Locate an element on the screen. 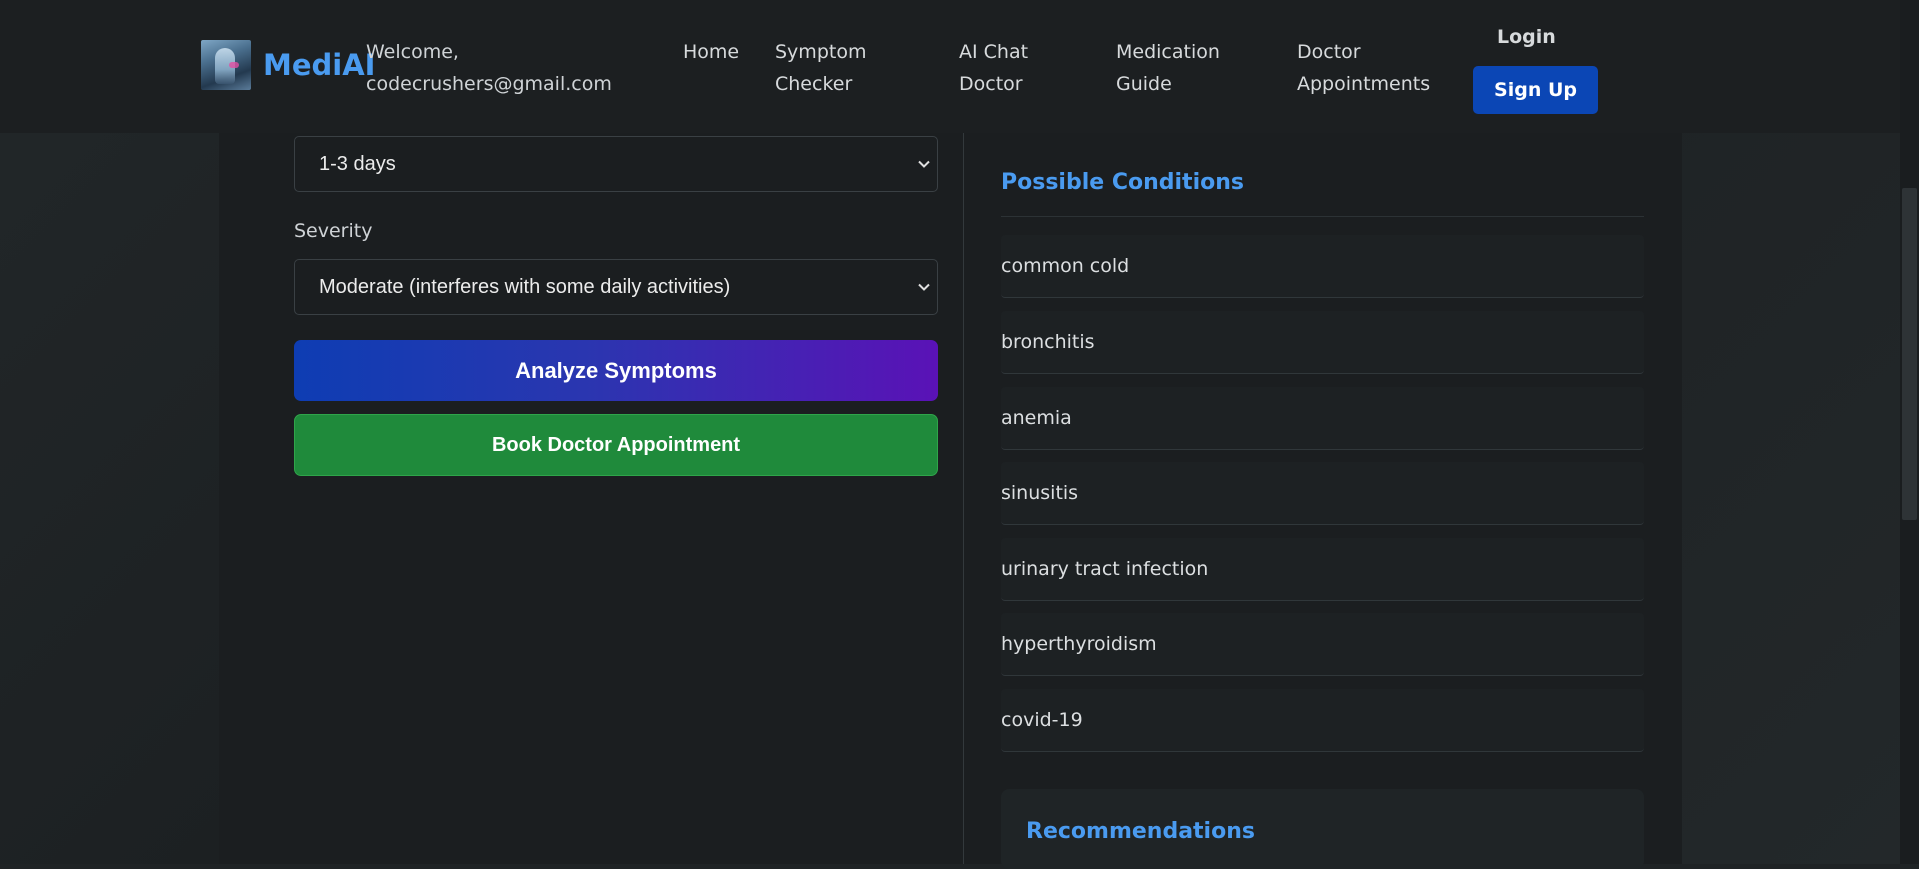  column-divider is located at coordinates (963, 498).